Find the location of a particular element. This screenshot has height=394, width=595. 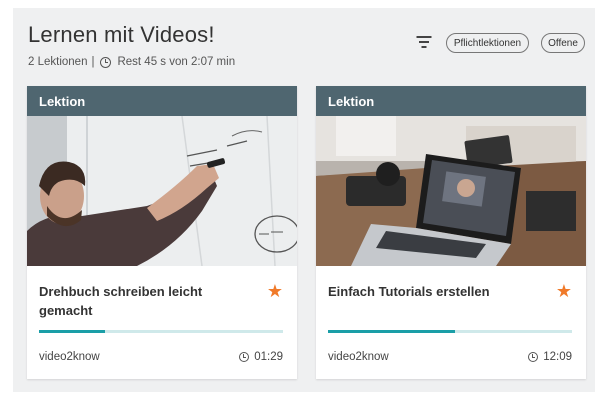

lesson-duration: 12:09 is located at coordinates (549, 357).